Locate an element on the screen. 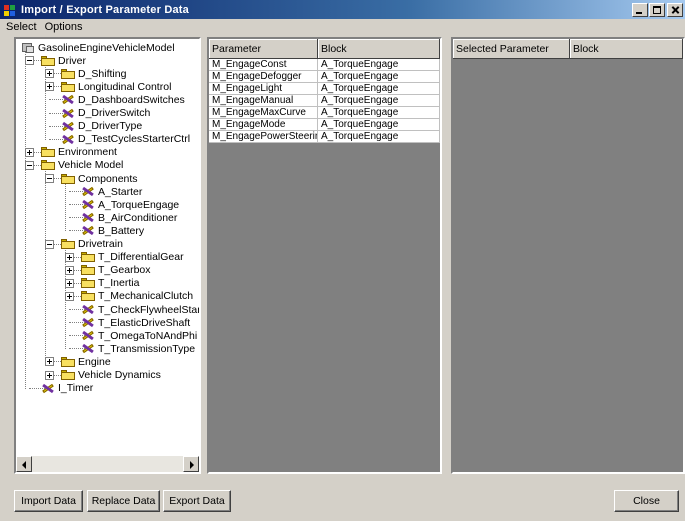  column-header-block: Block is located at coordinates (379, 49).